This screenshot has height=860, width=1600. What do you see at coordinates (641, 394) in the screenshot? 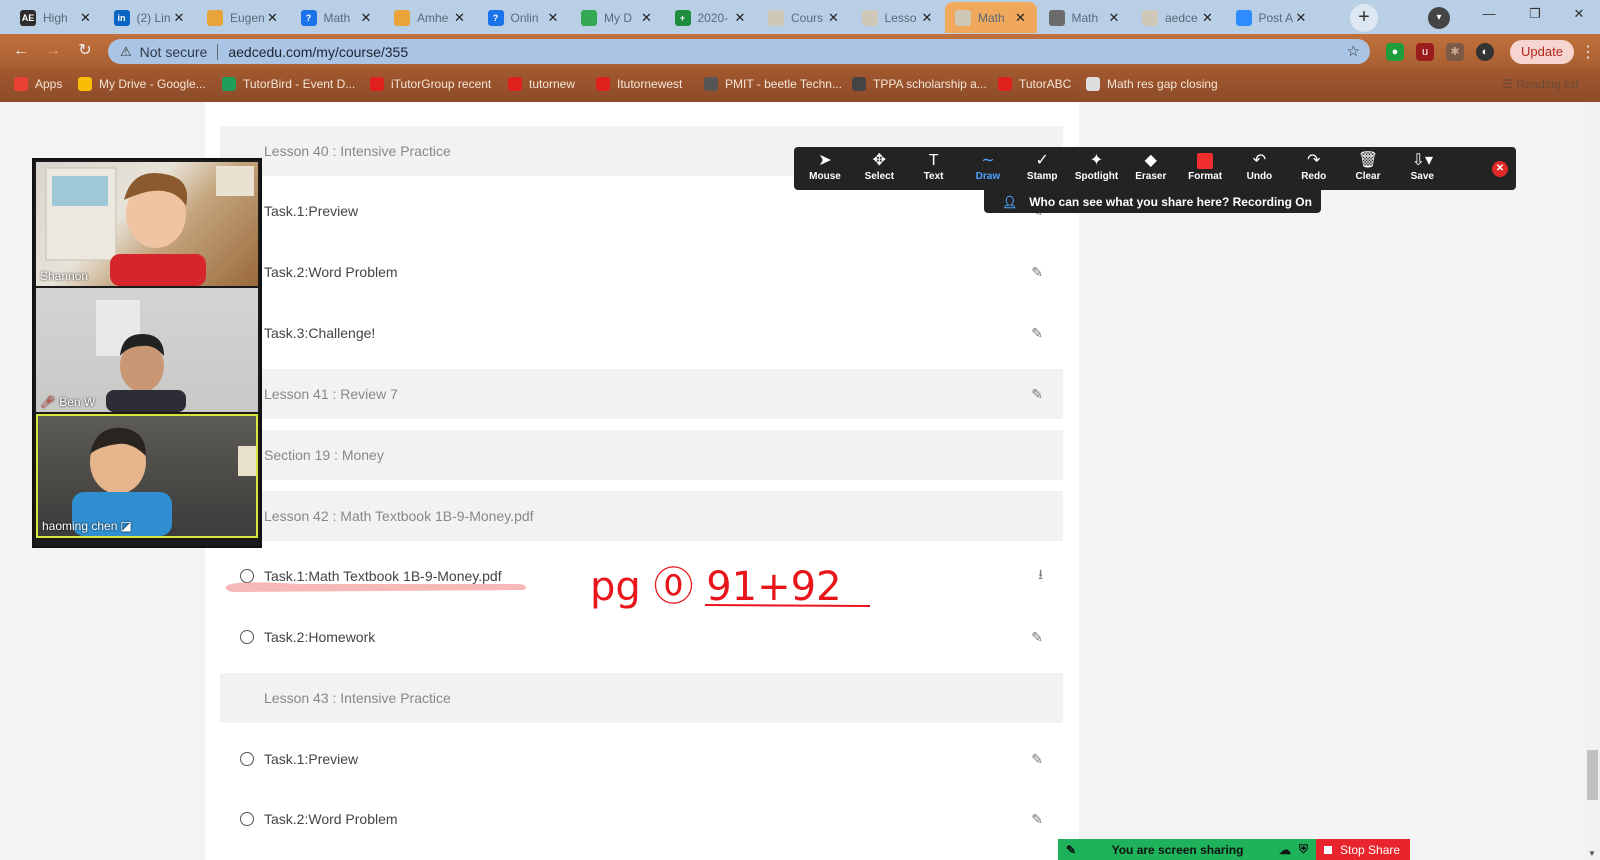
I see `lesson-header-row: Lesson 41 : Review 7 ✎` at bounding box center [641, 394].